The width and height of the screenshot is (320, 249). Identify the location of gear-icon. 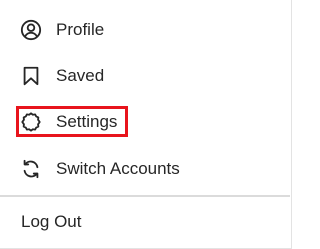
(31, 122).